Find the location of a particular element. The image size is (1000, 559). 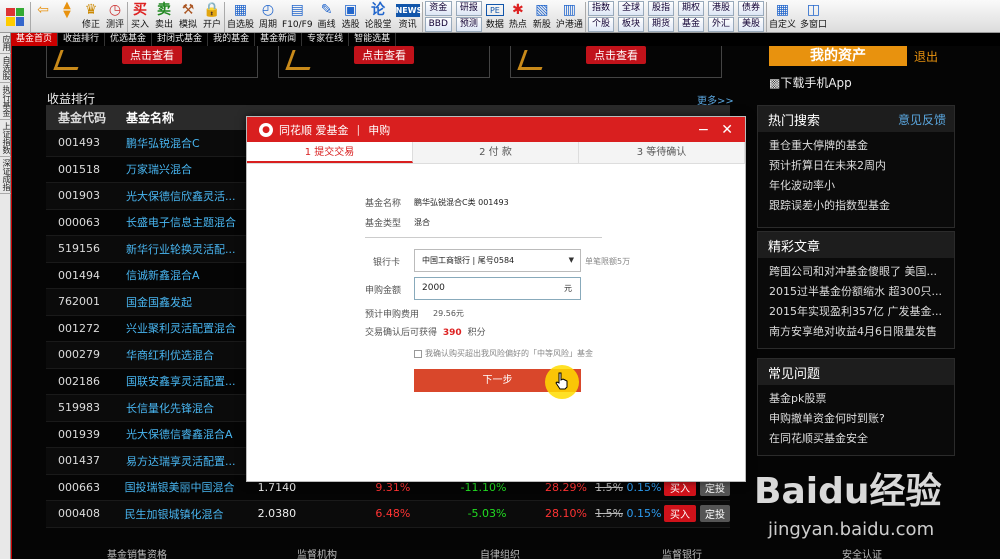

fund-name-link: 国投瑞银美丽中国混合 is located at coordinates (191, 487).